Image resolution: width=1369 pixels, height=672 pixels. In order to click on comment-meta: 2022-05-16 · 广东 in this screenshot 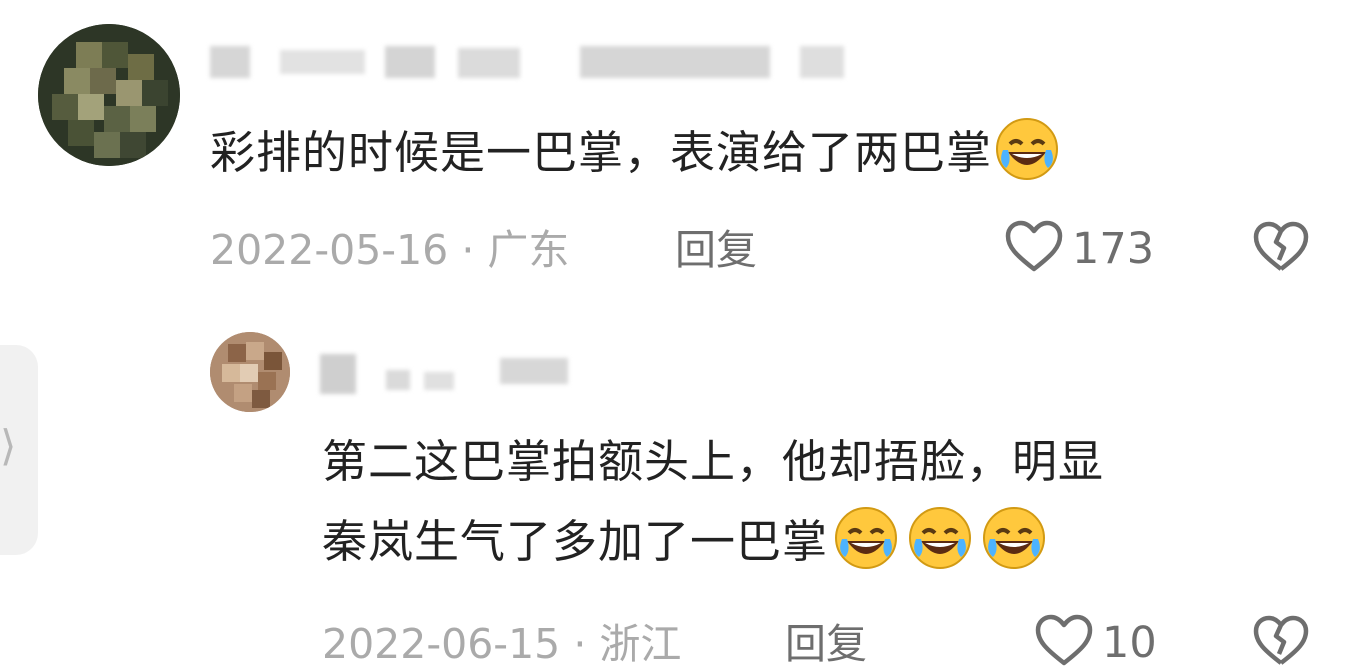, I will do `click(389, 250)`.